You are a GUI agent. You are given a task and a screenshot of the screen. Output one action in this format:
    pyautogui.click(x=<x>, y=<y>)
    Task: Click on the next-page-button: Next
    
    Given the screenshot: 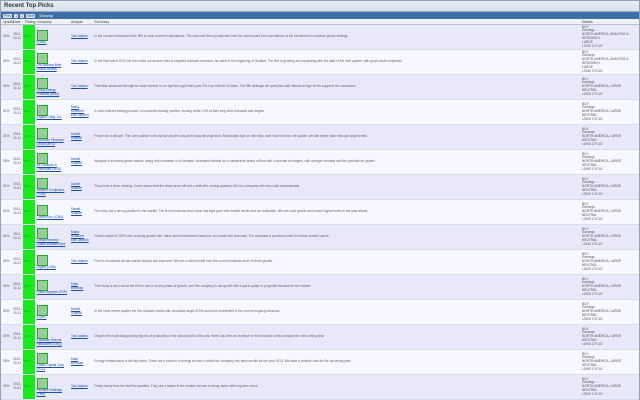 What is the action you would take?
    pyautogui.click(x=31, y=15)
    